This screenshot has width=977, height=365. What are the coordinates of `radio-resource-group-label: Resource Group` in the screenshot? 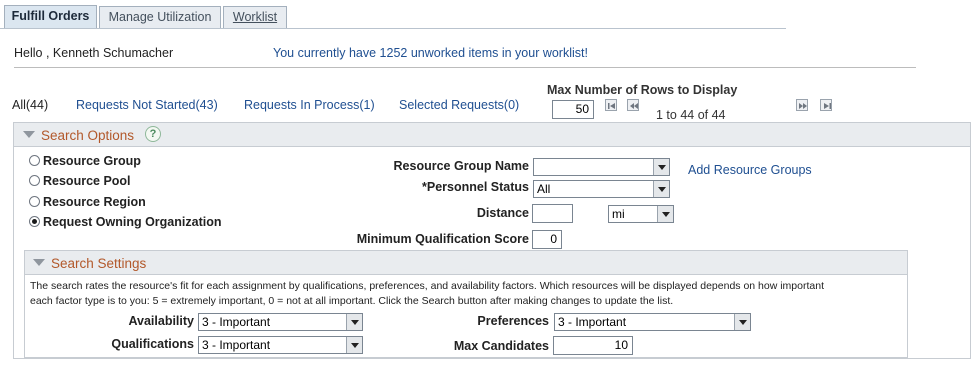 It's located at (92, 161).